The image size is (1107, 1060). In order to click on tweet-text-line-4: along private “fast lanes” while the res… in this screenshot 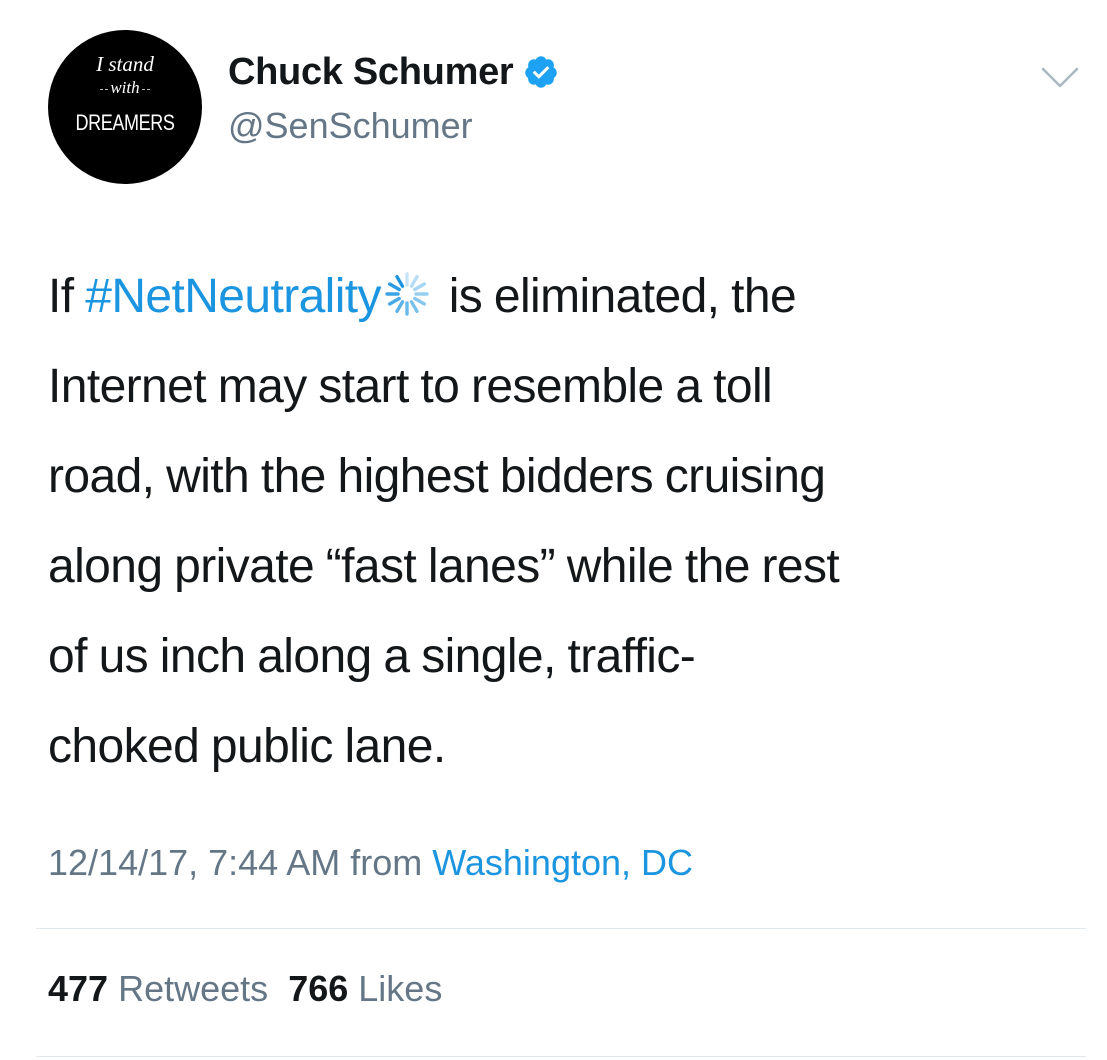, I will do `click(444, 566)`.